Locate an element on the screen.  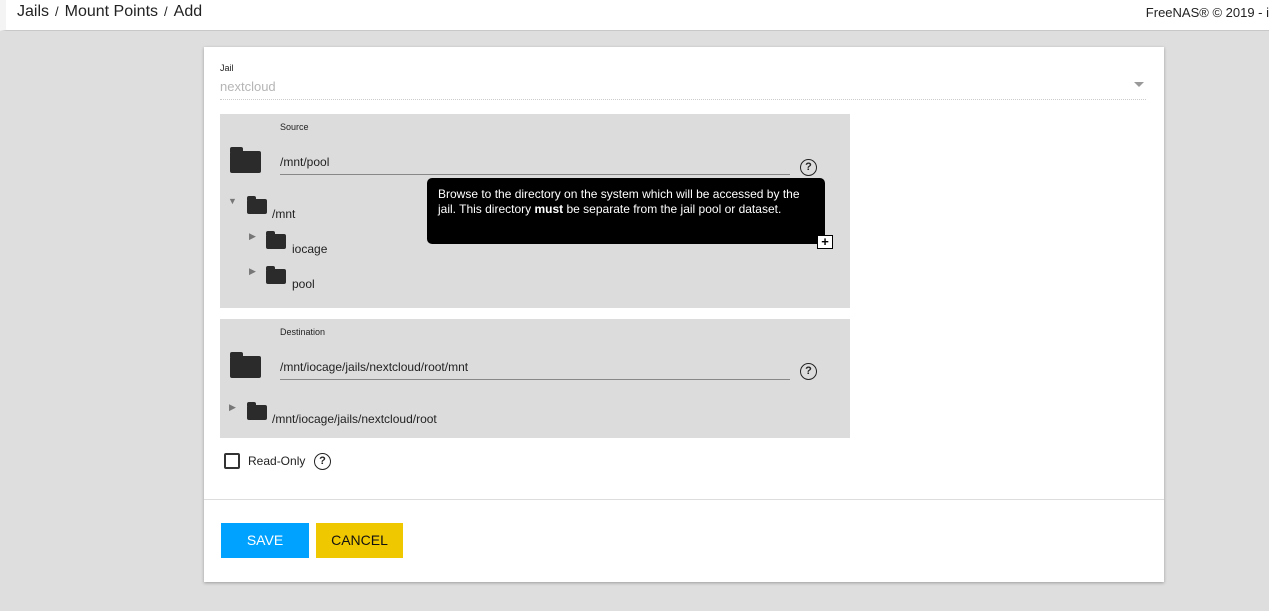
tree-node-mnt: /mnt is located at coordinates (283, 214).